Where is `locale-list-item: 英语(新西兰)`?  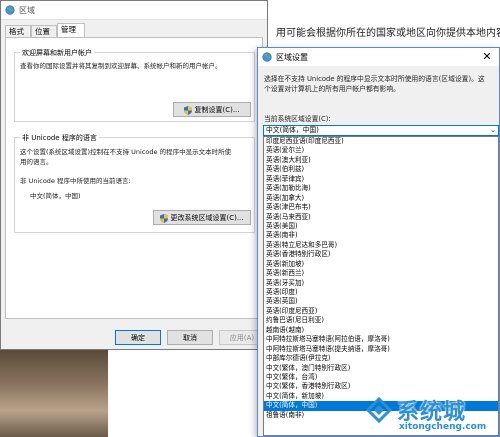
locale-list-item: 英语(新西兰) is located at coordinates (381, 273).